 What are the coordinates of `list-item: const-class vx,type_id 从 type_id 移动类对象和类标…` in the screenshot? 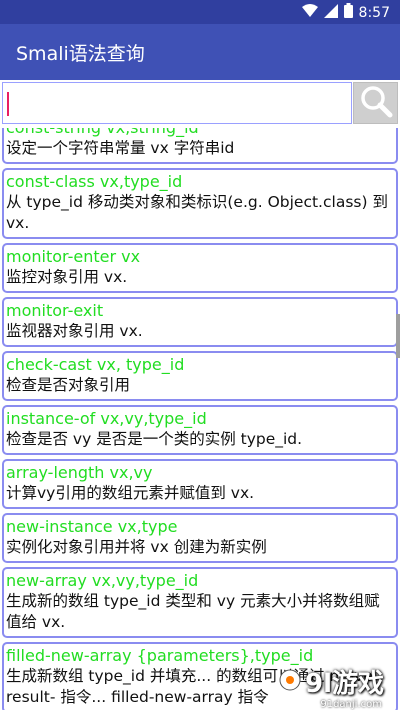 It's located at (200, 203).